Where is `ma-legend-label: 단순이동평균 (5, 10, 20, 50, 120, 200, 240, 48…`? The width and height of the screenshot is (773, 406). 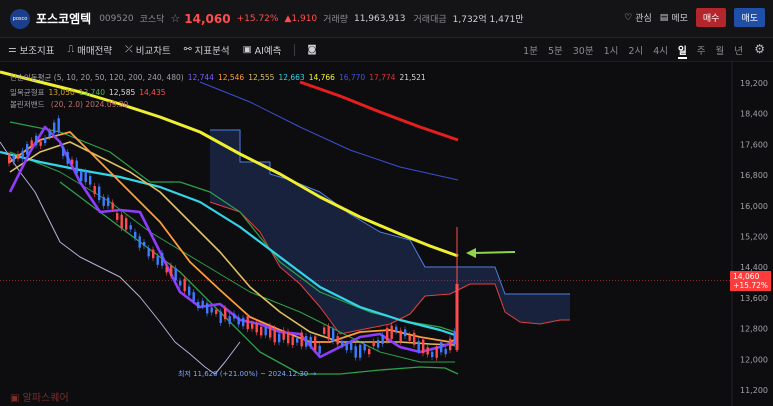
ma-legend-label: 단순이동평균 (5, 10, 20, 50, 120, 200, 240, 48… is located at coordinates (97, 77).